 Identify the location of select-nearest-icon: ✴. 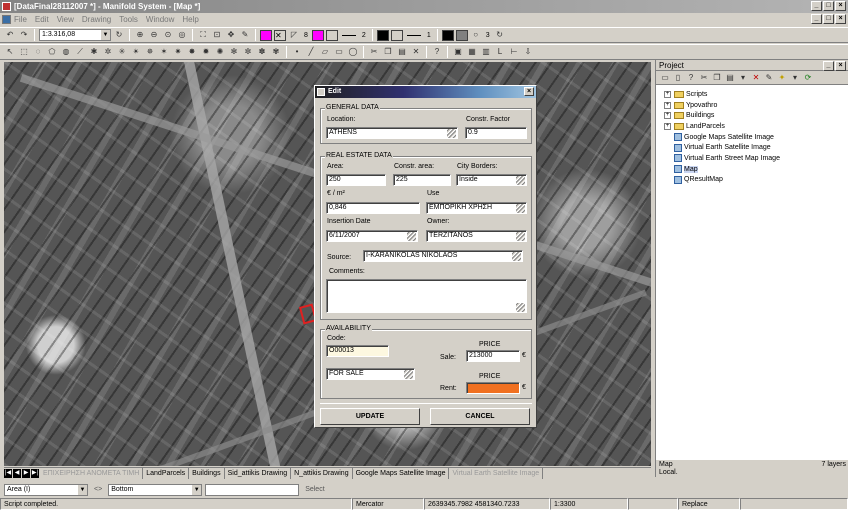
(136, 52).